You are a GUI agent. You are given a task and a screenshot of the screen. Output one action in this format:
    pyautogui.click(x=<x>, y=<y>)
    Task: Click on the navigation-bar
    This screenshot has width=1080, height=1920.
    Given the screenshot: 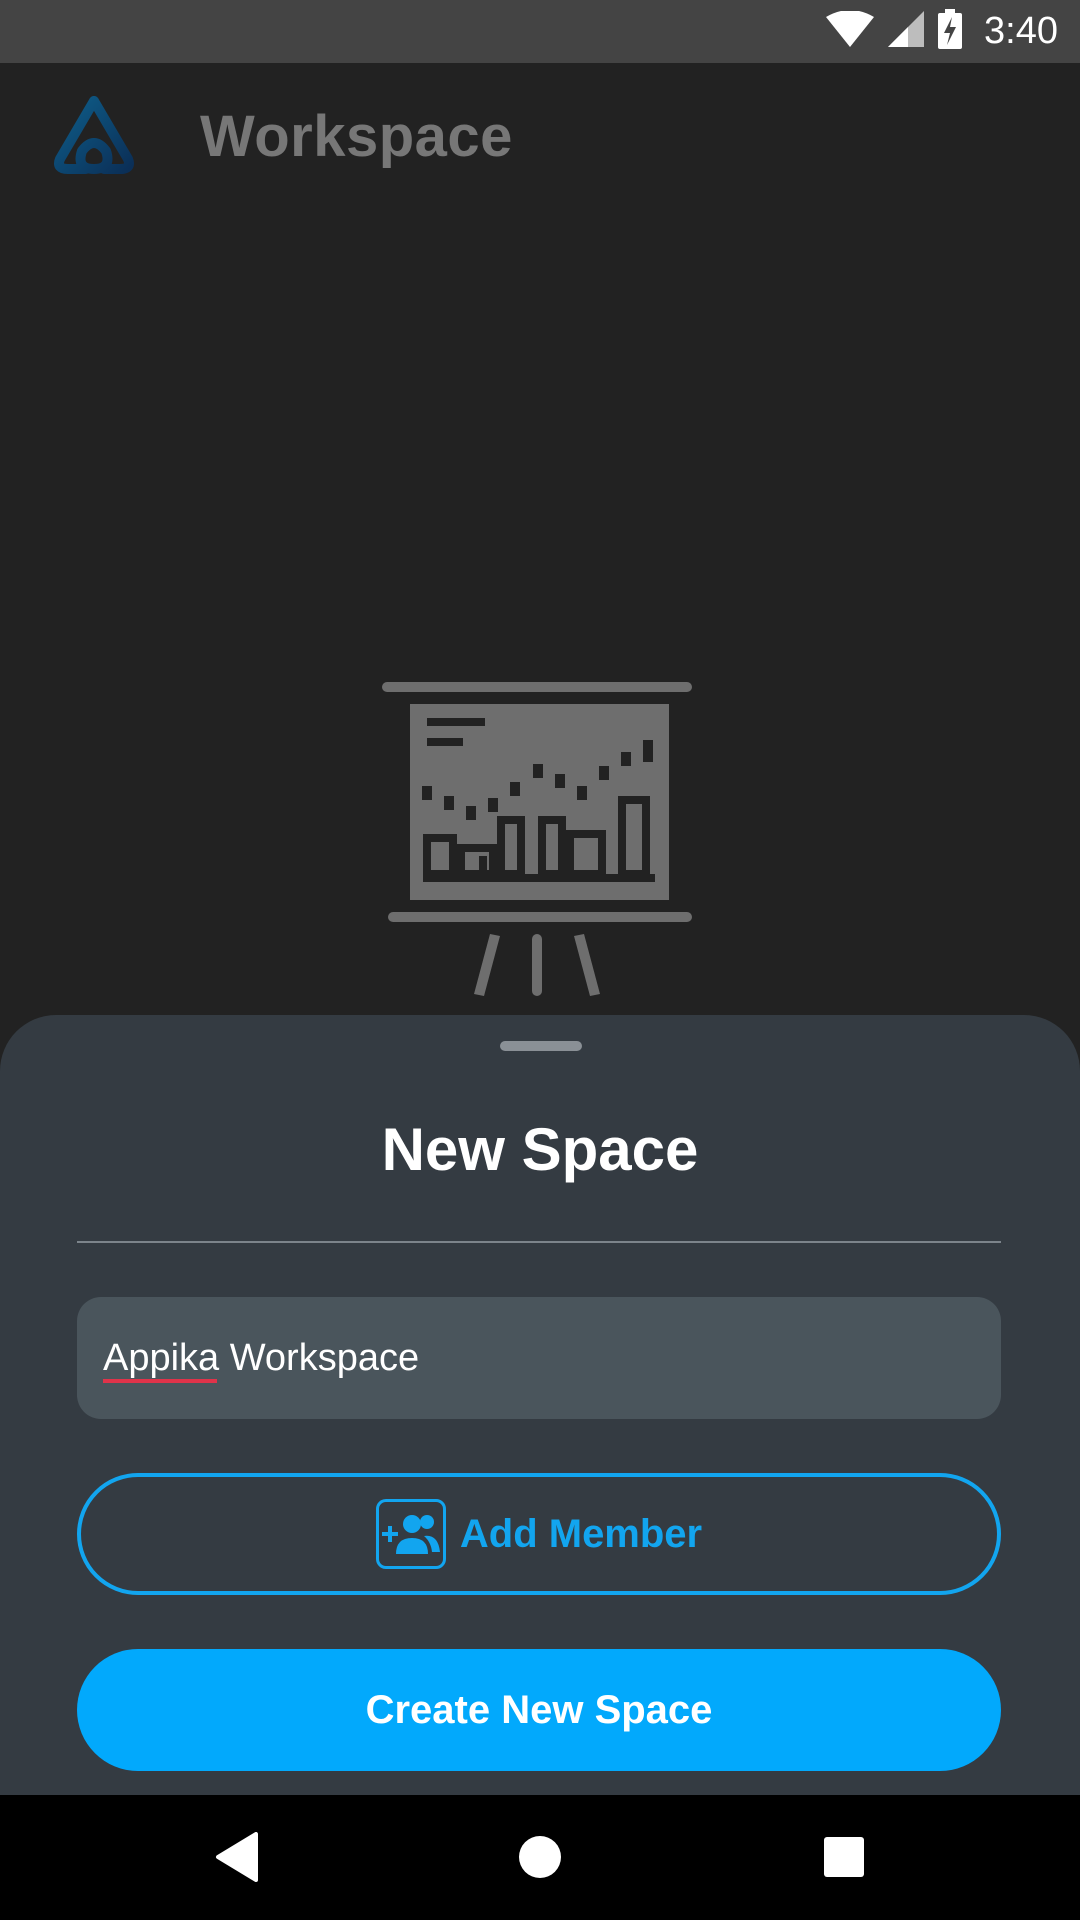 What is the action you would take?
    pyautogui.click(x=540, y=1857)
    